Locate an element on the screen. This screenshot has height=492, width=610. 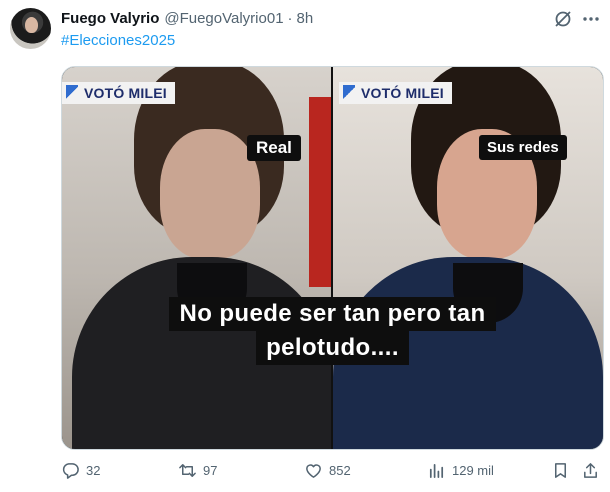
caption-line-1: No puede ser tan pero tan is located at coordinates (332, 314).